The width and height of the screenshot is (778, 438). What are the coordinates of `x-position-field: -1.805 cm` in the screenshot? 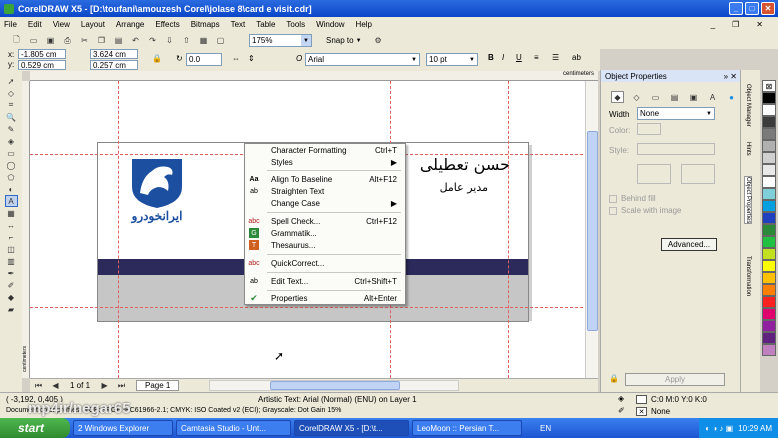 It's located at (42, 54).